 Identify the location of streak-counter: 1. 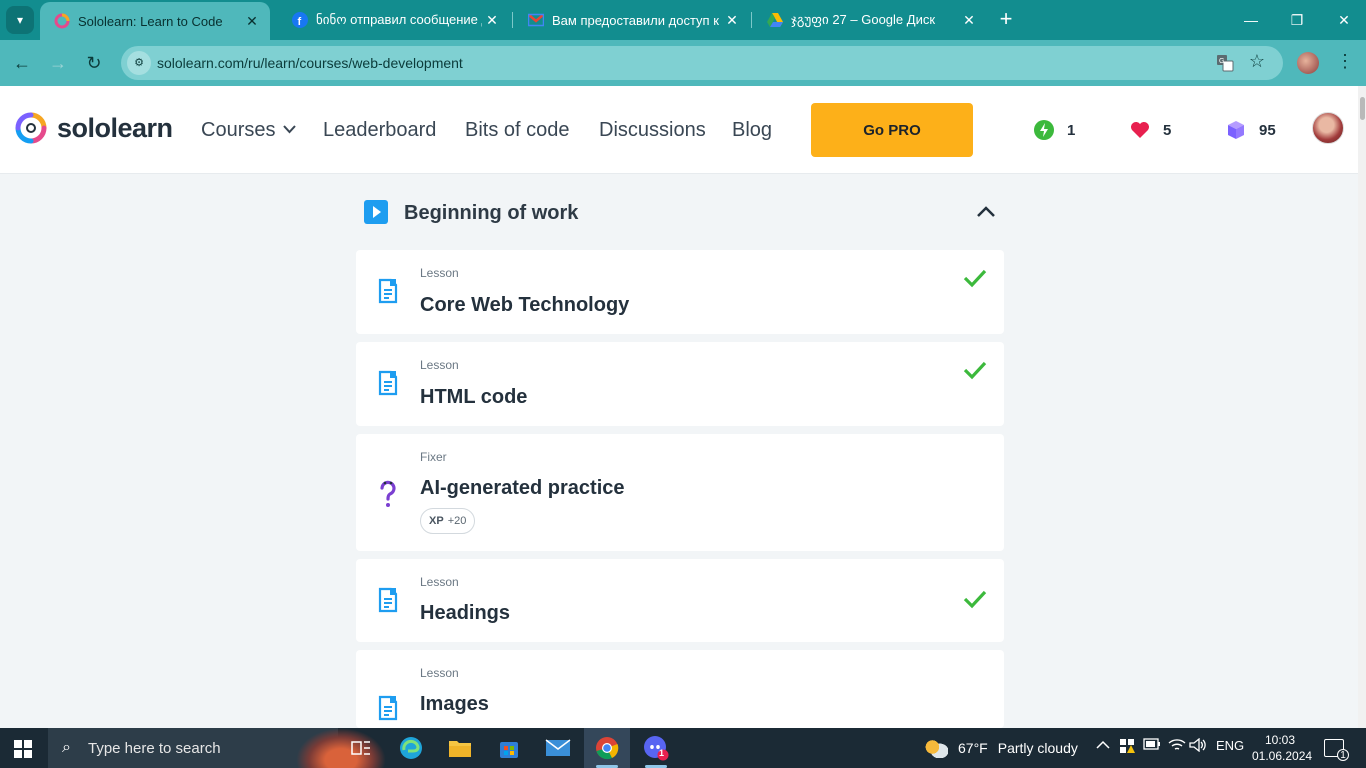
(1054, 130).